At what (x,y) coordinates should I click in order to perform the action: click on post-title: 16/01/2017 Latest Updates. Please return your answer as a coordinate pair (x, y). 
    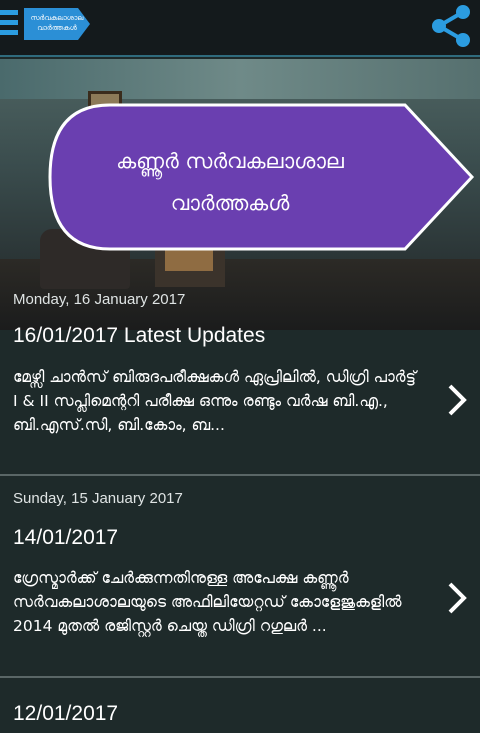
    Looking at the image, I should click on (139, 335).